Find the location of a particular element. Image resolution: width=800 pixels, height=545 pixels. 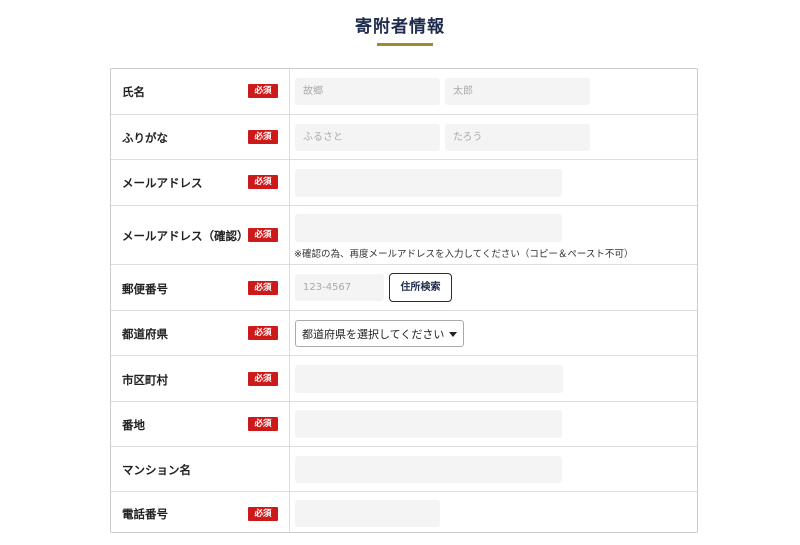

label-city: 市区町村 is located at coordinates (145, 380).